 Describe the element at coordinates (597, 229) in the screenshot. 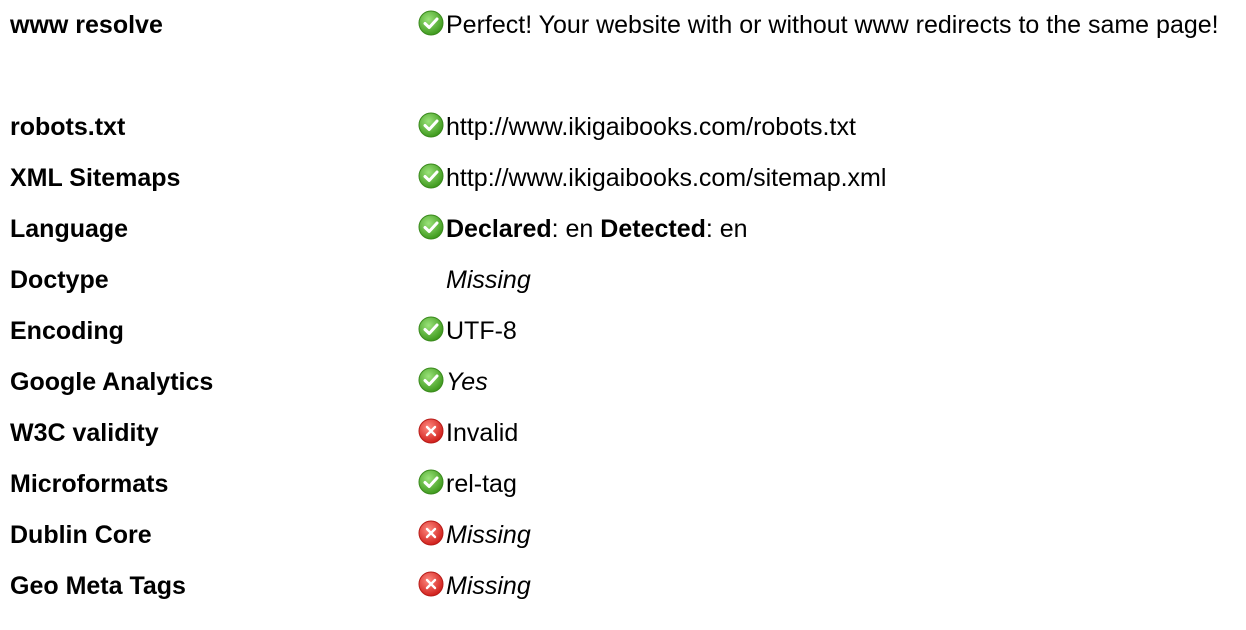

I see `value-language: Declared: en Detected: en` at that location.